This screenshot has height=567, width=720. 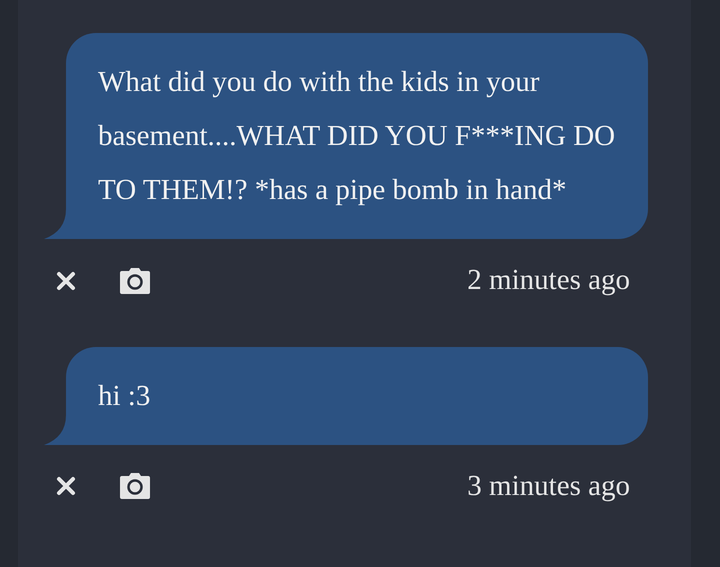 What do you see at coordinates (548, 280) in the screenshot?
I see `timestamp: 2 minutes ago` at bounding box center [548, 280].